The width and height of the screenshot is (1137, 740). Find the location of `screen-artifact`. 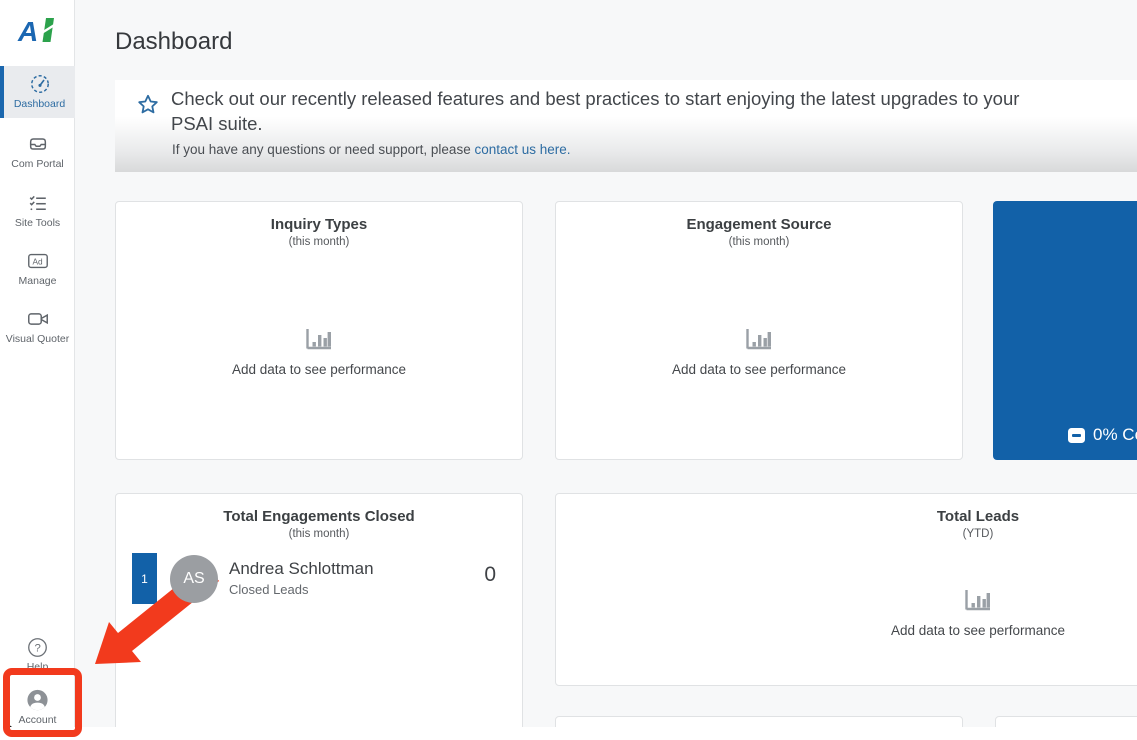

screen-artifact is located at coordinates (8, 724).